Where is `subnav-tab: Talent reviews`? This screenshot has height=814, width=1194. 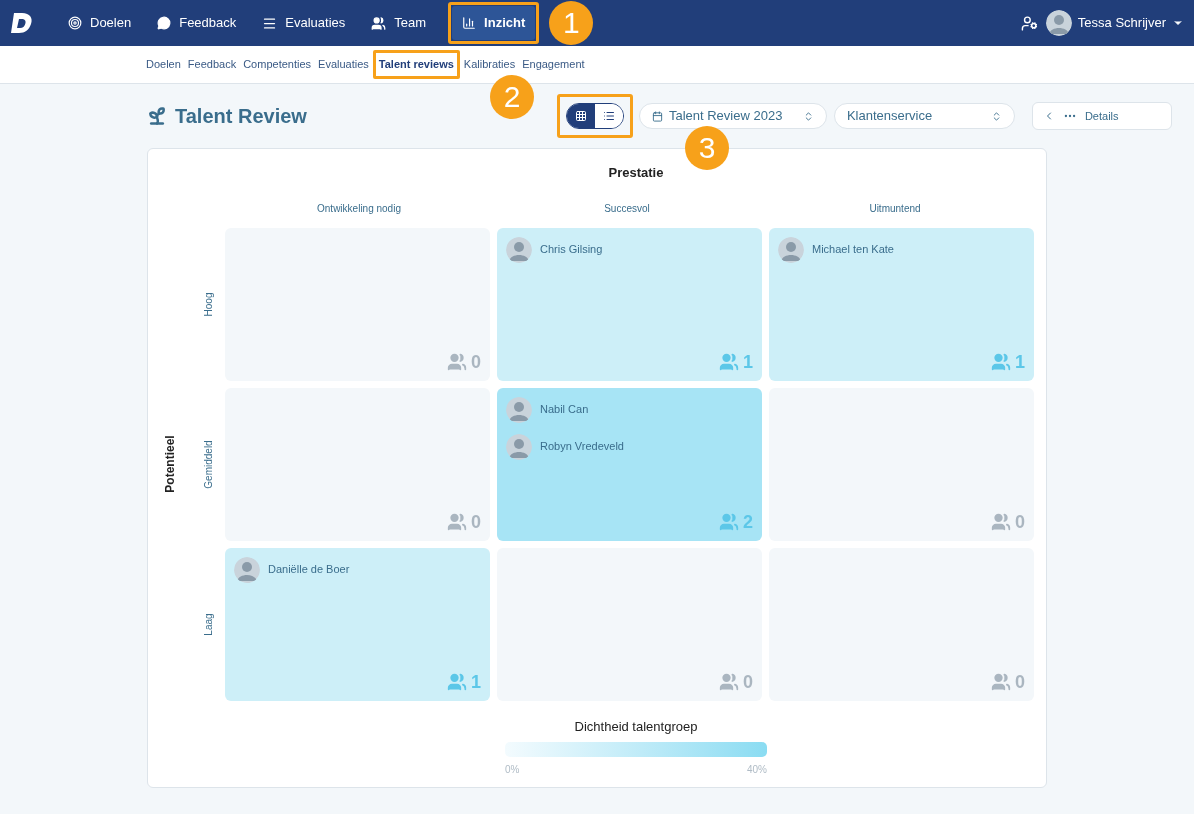 subnav-tab: Talent reviews is located at coordinates (416, 64).